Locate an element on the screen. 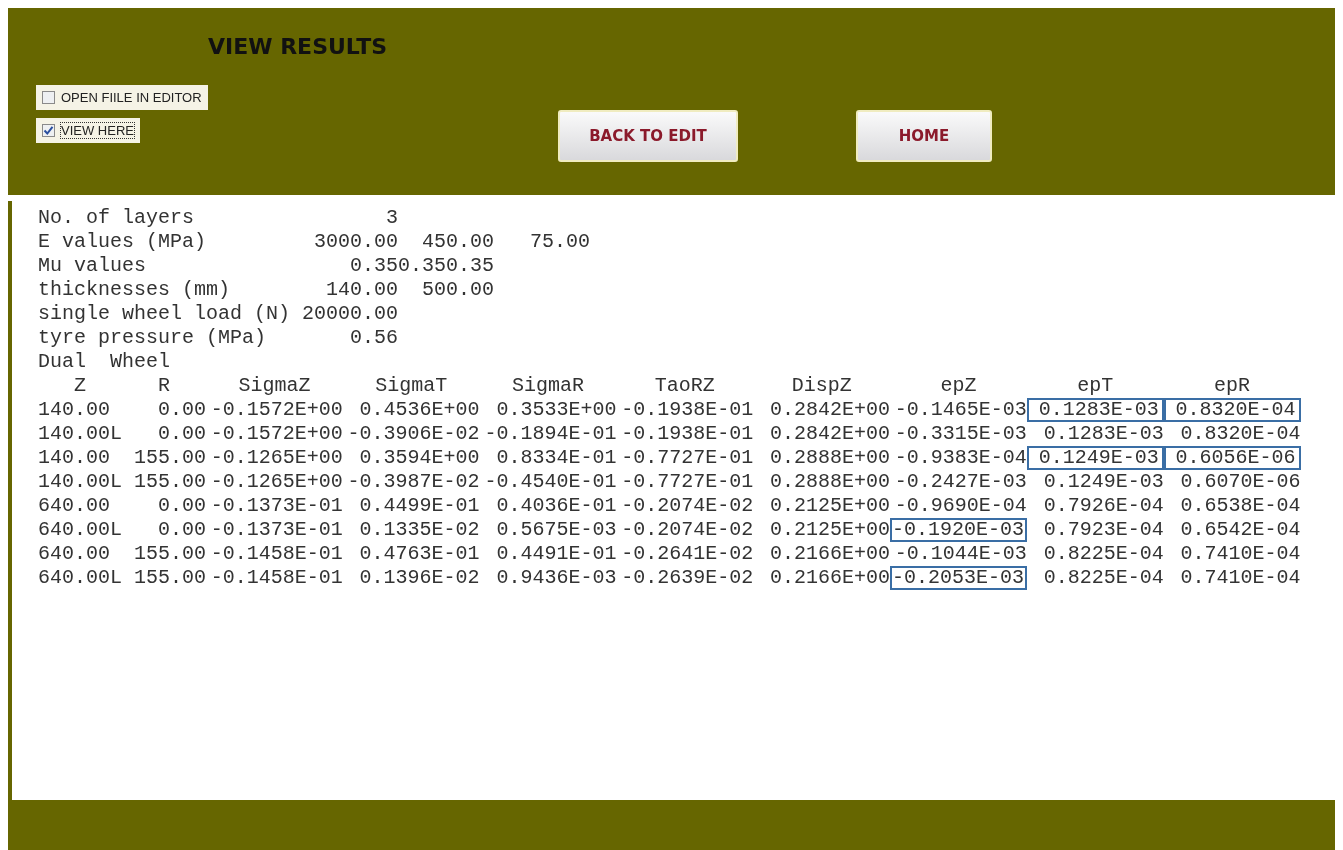  nav-button: BACK TO EDIT is located at coordinates (648, 136).